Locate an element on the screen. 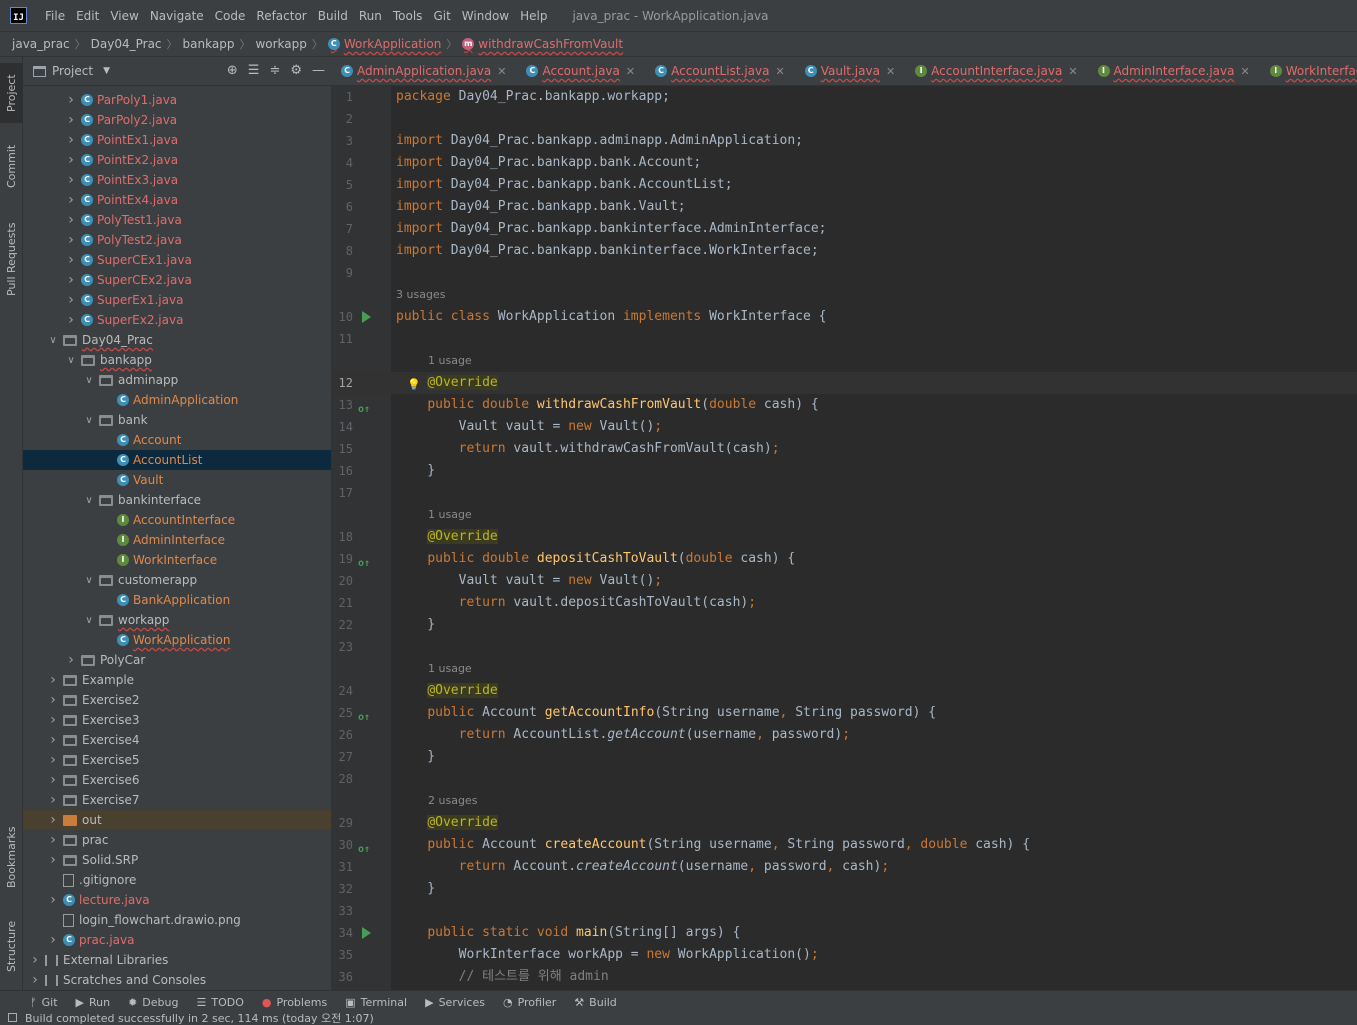 The width and height of the screenshot is (1357, 1025). tree-item: › C PointEx1.java is located at coordinates (177, 140).